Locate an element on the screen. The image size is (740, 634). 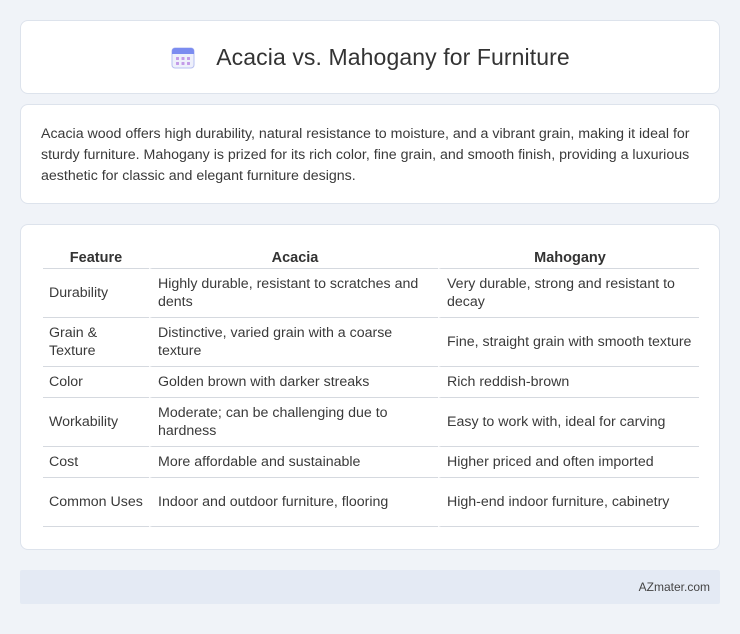
title-card: Acacia vs. Mahogany for Furniture is located at coordinates (370, 57).